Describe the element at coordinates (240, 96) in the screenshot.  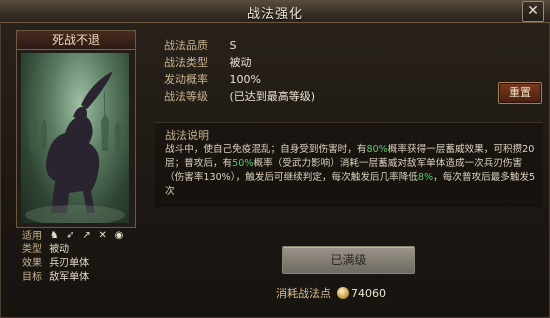
I see `level-row: 战法等级 (已达到最高等级)` at that location.